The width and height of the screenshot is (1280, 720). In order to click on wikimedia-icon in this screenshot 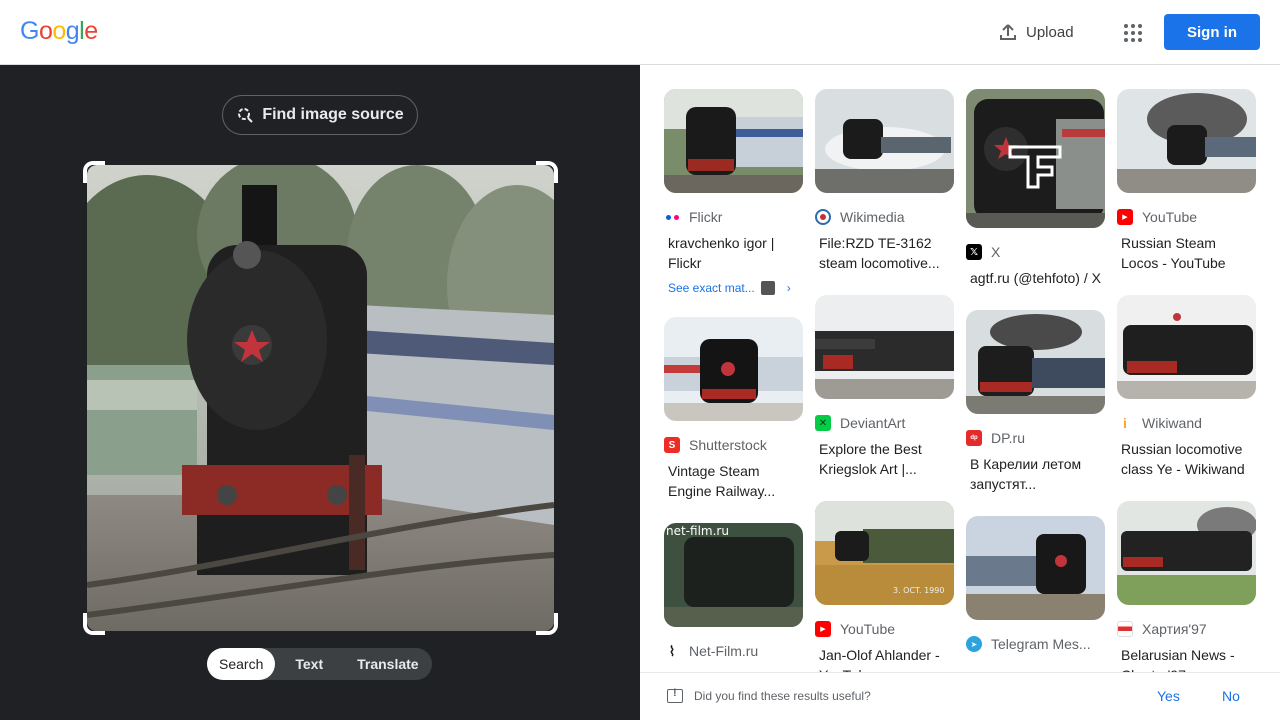, I will do `click(823, 217)`.